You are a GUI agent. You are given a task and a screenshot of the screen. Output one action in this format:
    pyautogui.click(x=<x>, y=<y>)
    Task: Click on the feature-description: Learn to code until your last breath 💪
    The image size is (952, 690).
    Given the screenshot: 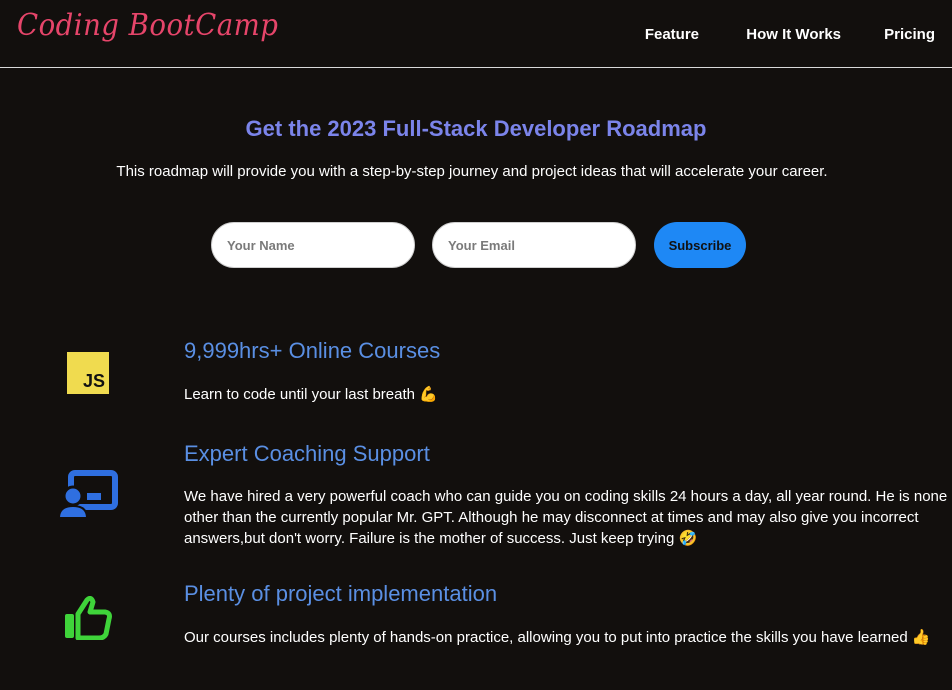 What is the action you would take?
    pyautogui.click(x=311, y=394)
    